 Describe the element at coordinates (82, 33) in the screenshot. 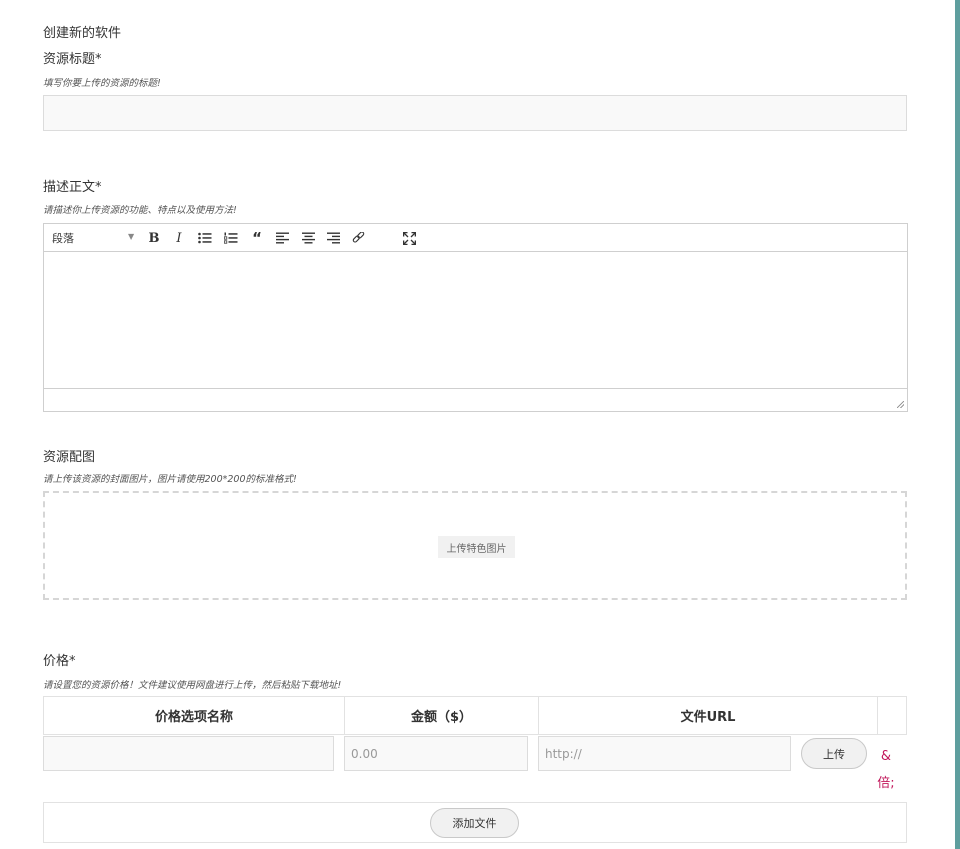

I see `page-title: 创建新的软件` at that location.